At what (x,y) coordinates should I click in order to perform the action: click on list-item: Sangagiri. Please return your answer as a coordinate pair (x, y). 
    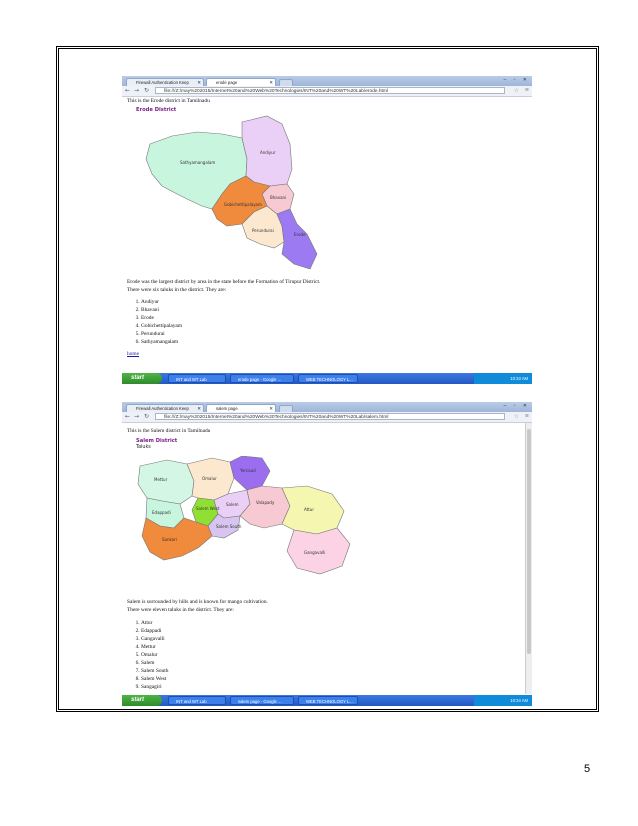
    Looking at the image, I should click on (154, 687).